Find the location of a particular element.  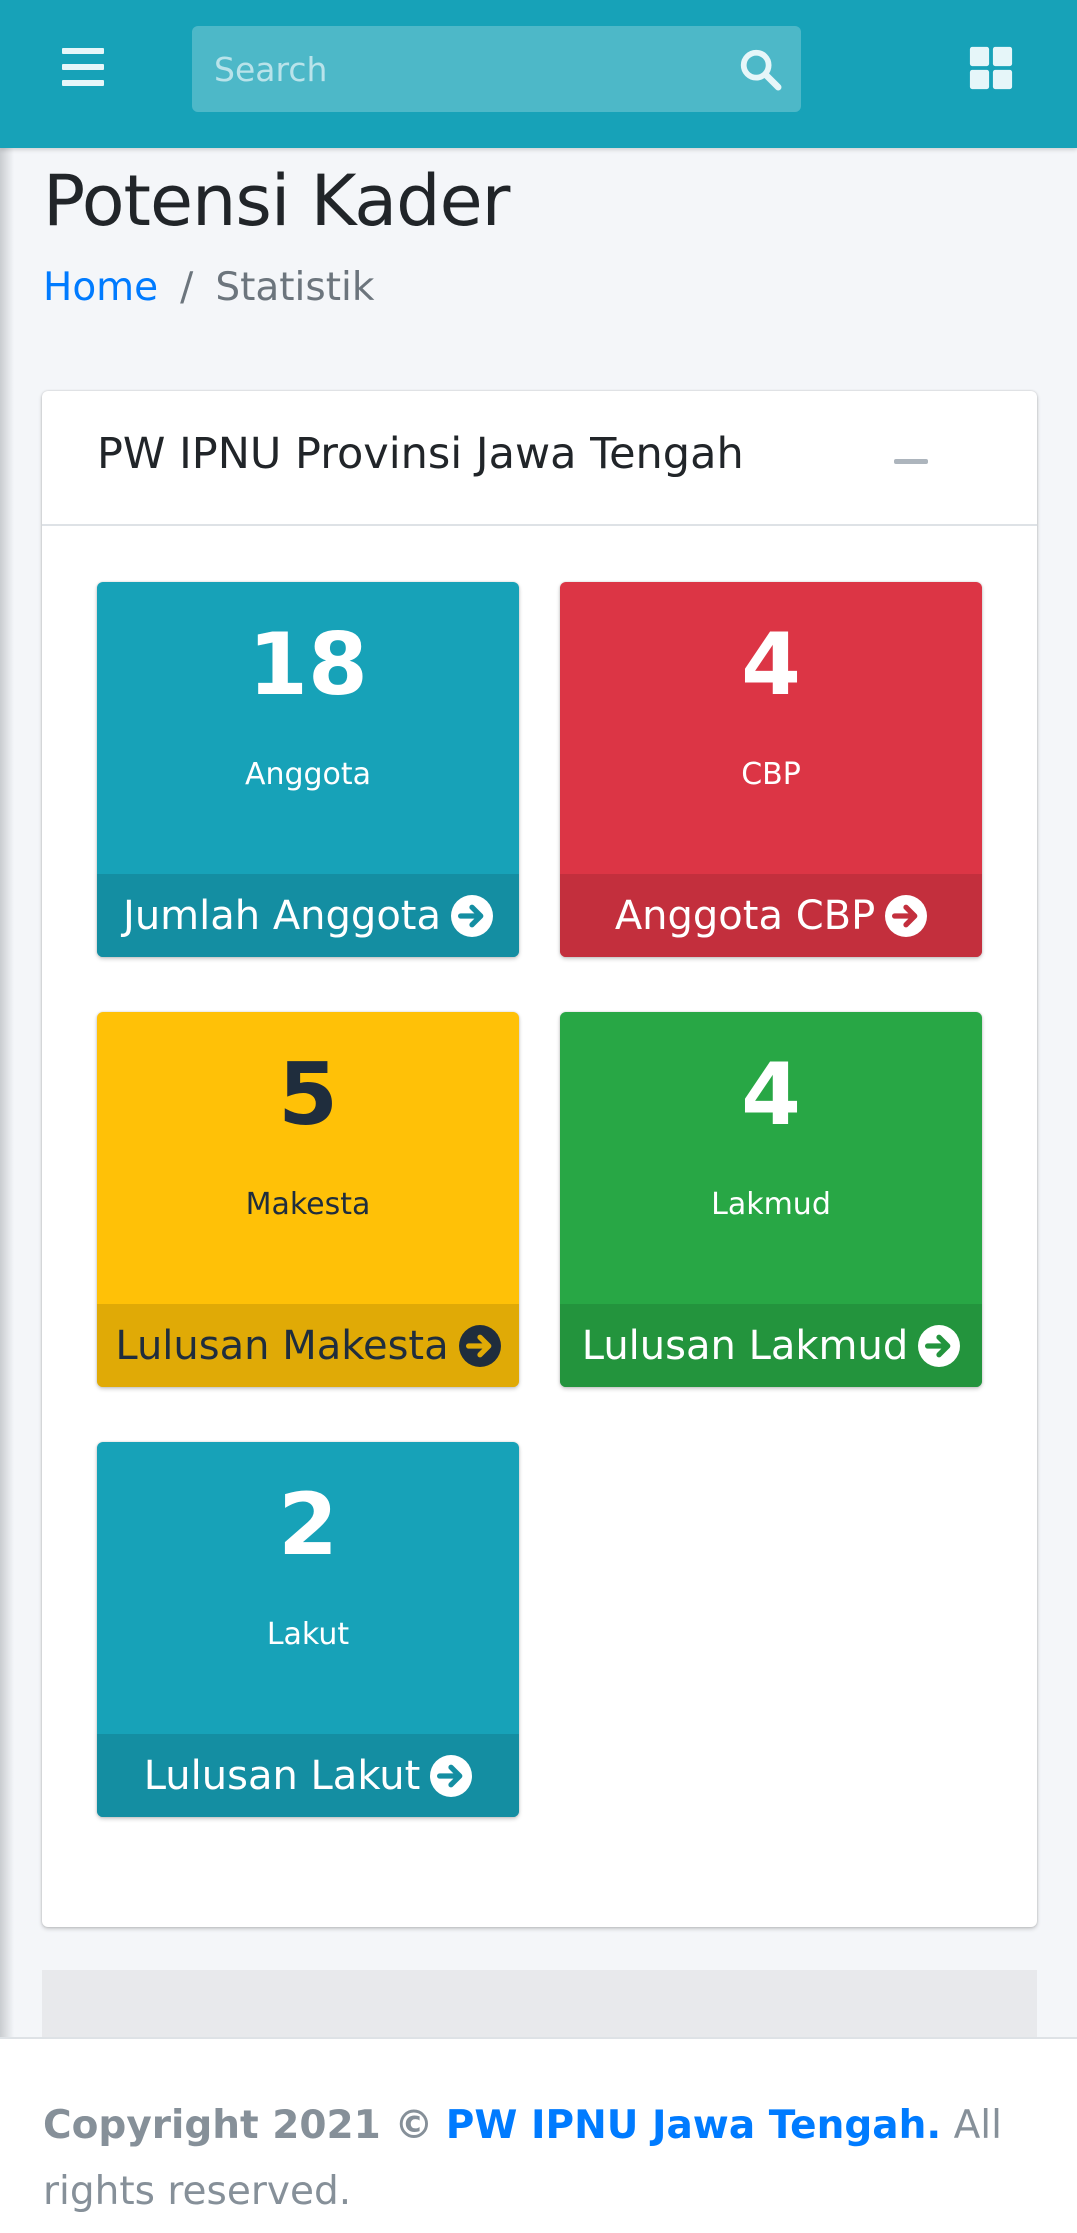

page-title: Potensi Kader is located at coordinates (276, 201).